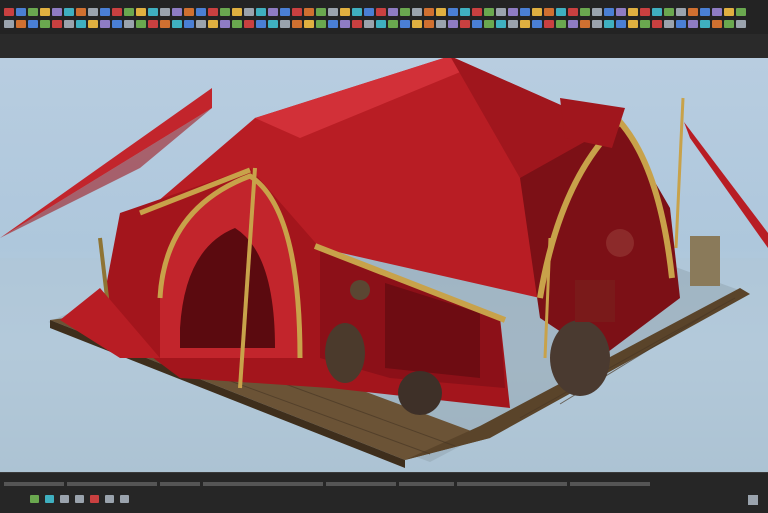  What do you see at coordinates (109, 499) in the screenshot?
I see `timeline-icon` at bounding box center [109, 499].